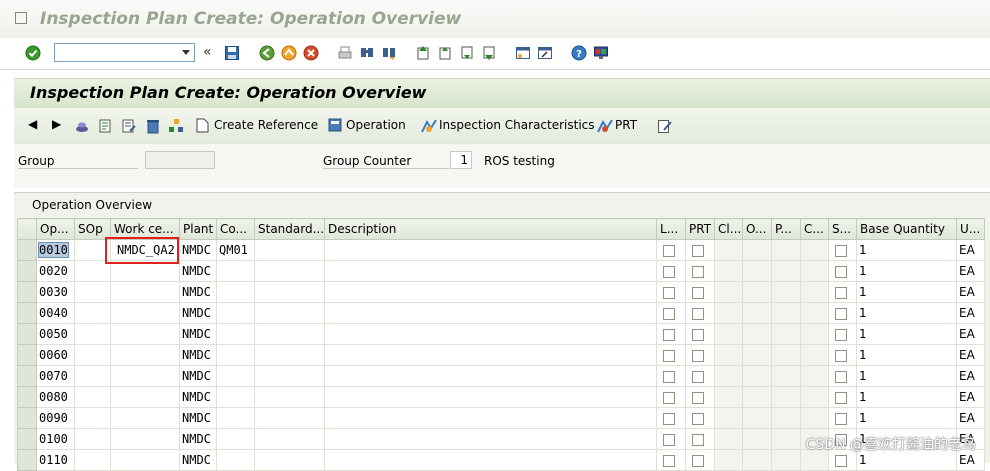  Describe the element at coordinates (445, 53) in the screenshot. I see `previous-page-icon` at that location.